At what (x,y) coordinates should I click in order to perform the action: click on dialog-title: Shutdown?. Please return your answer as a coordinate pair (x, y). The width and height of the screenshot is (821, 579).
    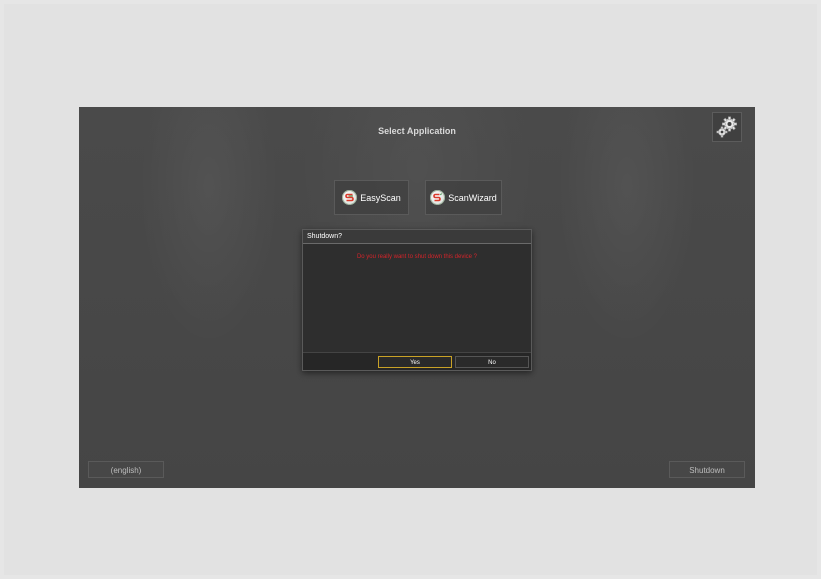
    Looking at the image, I should click on (417, 237).